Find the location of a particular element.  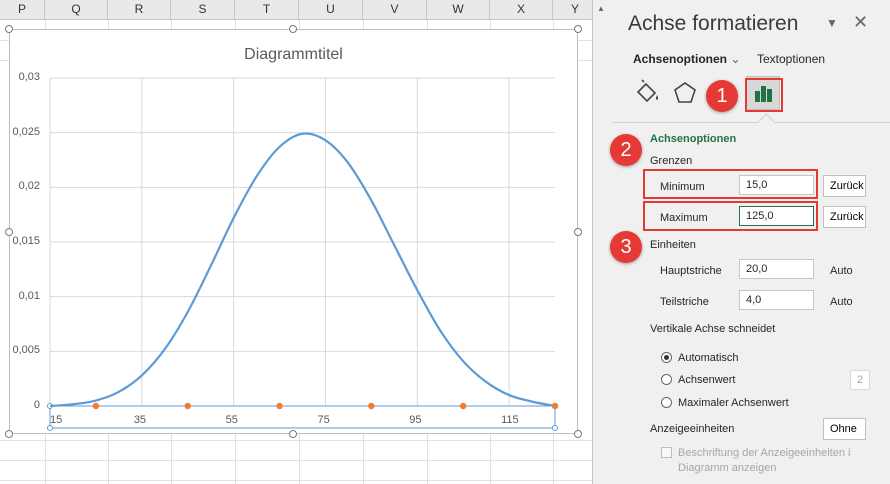

bounds-heading: Grenzen is located at coordinates (671, 161).